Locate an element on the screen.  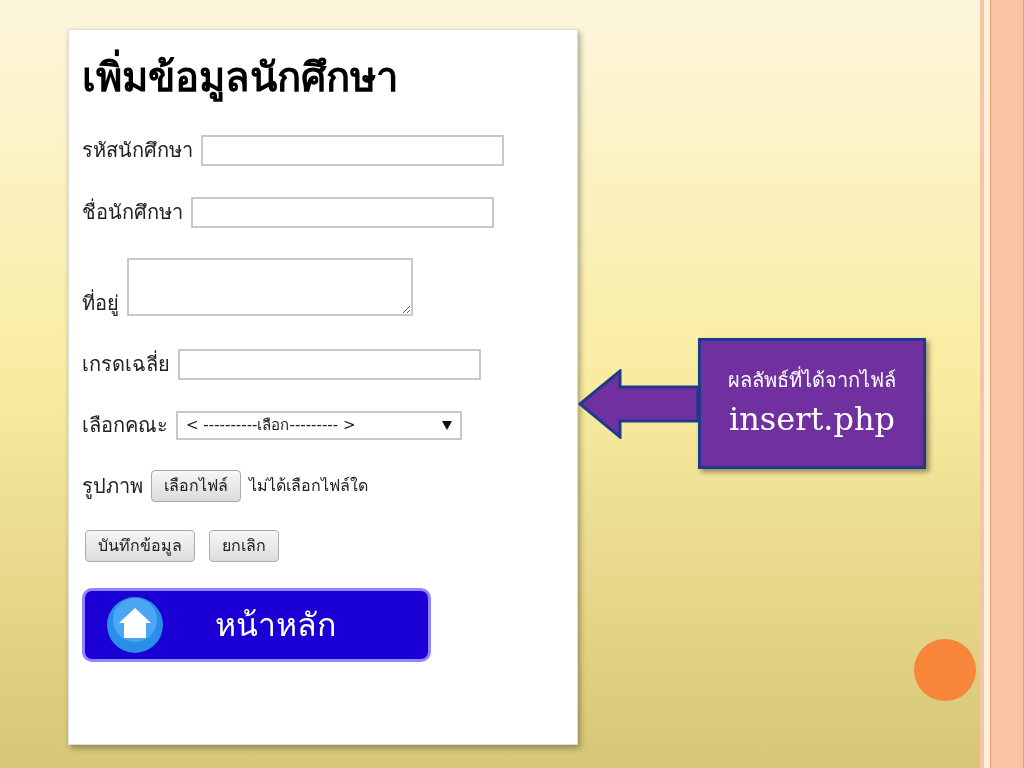
field-label: ที่อยู่ is located at coordinates (100, 303).